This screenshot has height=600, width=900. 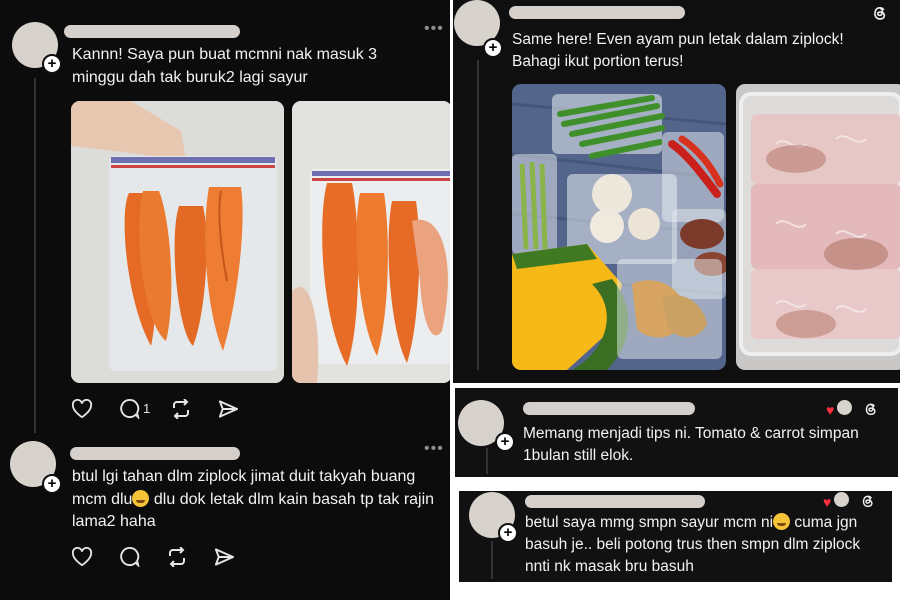 What do you see at coordinates (141, 498) in the screenshot?
I see `grinning-sweat-emoji-icon` at bounding box center [141, 498].